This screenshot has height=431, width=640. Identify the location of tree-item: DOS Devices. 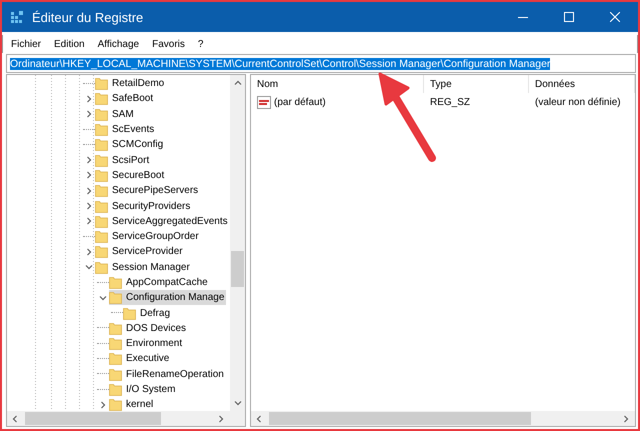
(148, 328).